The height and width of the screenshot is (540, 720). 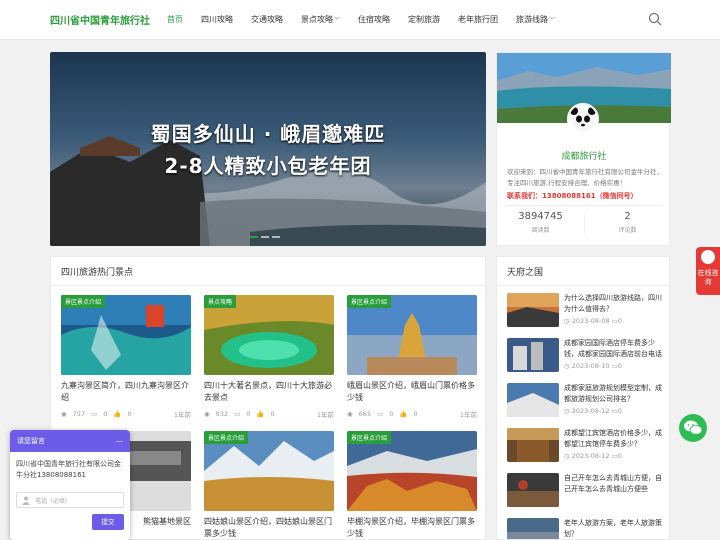 I want to click on article-meta: ◉ 665 ▭ 0 👍 0 1年前, so click(x=412, y=414).